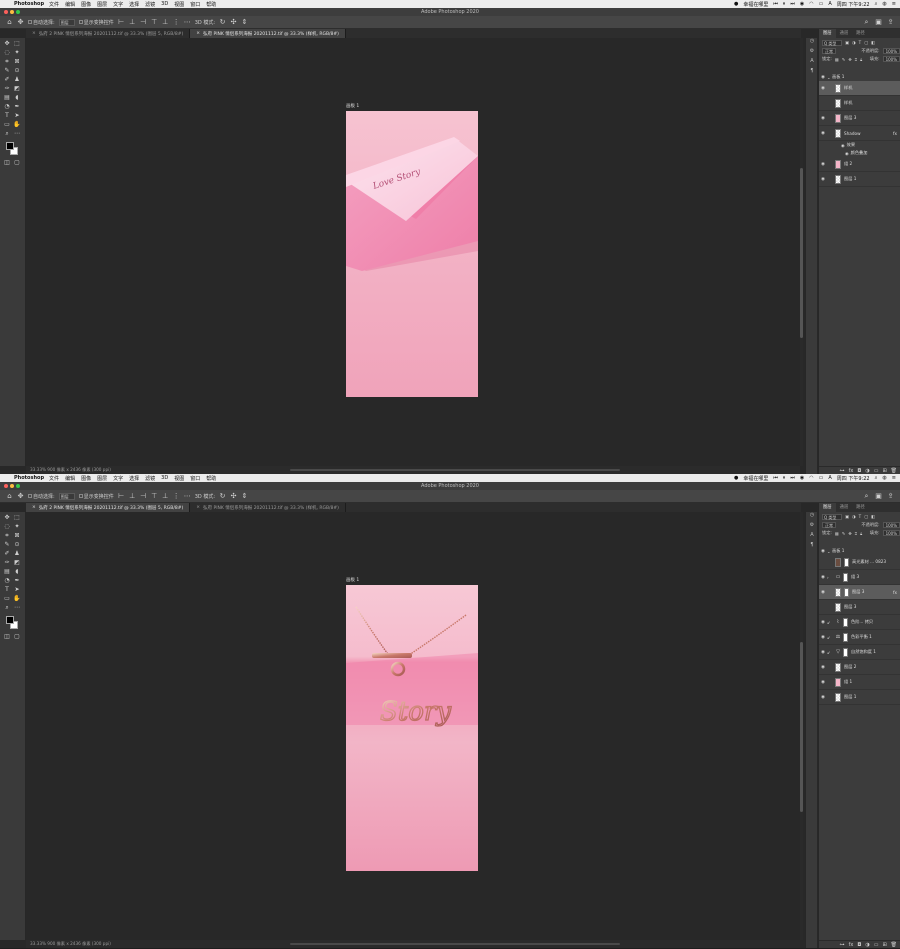 This screenshot has width=900, height=949. I want to click on new-layer-icon: ⊞, so click(884, 945).